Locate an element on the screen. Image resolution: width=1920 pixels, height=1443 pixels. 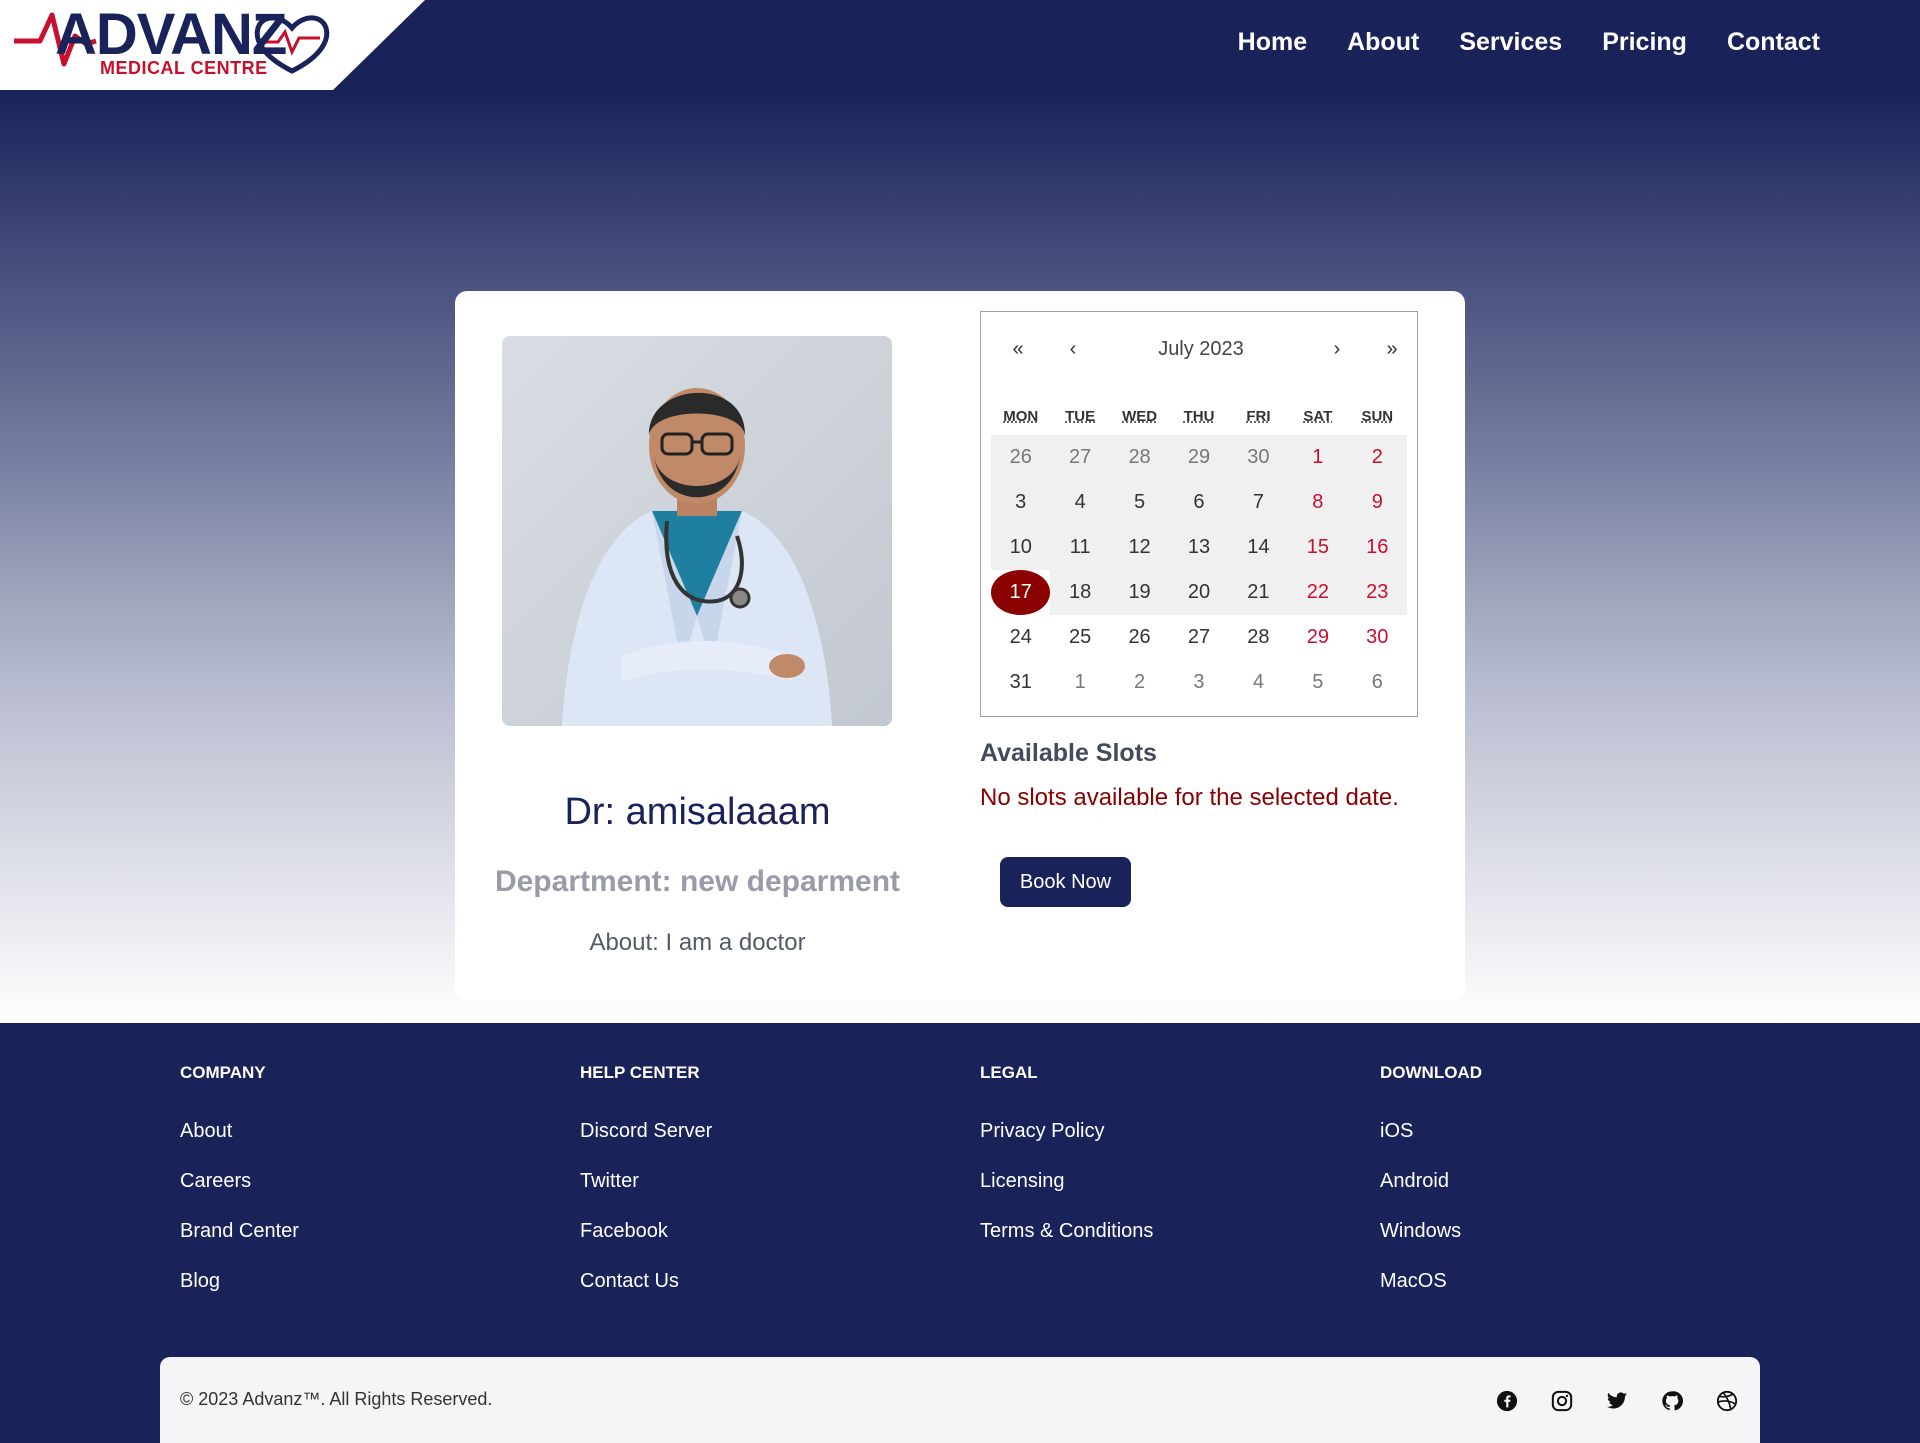
footer-bottom-bar: © 2023 Advanz™. All Rights Reserved. is located at coordinates (960, 1400).